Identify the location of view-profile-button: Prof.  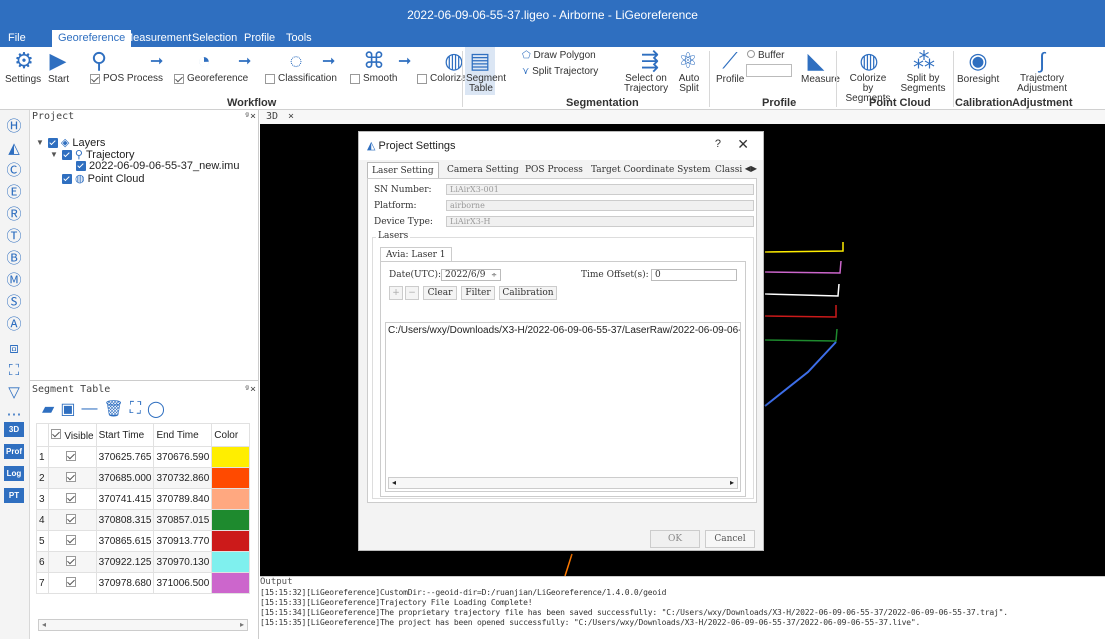
(14, 451).